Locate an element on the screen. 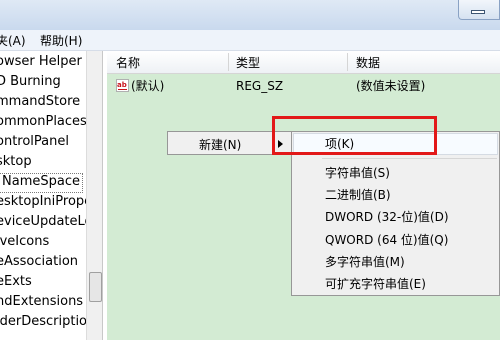 This screenshot has width=500, height=340. tree-item: iveIcons is located at coordinates (24, 242).